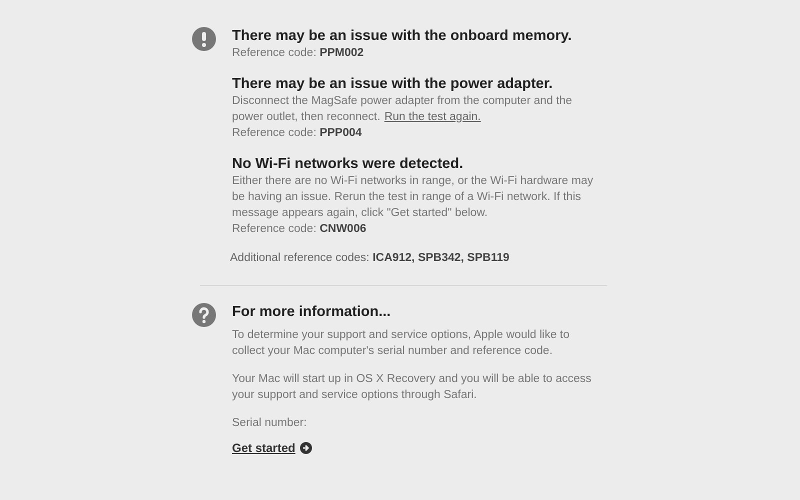  What do you see at coordinates (403, 109) in the screenshot?
I see `issue-description: Disconnect the MagSafe power adapter from the computer and the power outlet, then reconnect. Run the test again.` at bounding box center [403, 109].